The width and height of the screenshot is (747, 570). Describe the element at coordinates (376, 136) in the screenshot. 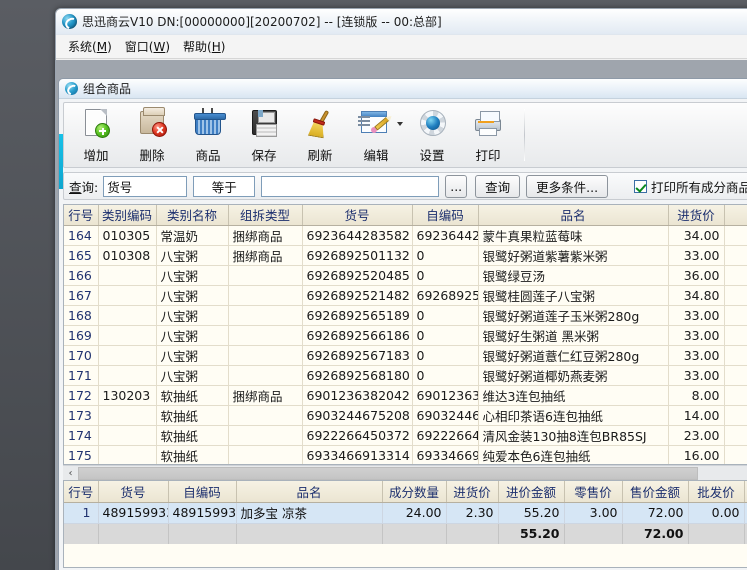

I see `edit-button: 编辑` at that location.